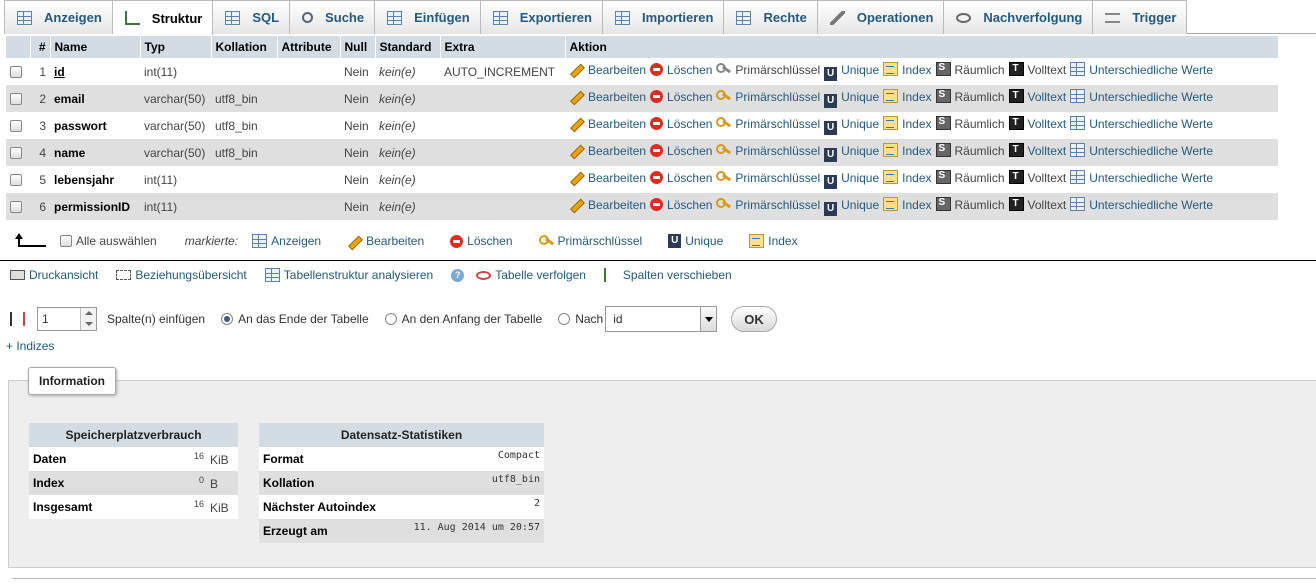  What do you see at coordinates (58, 17) in the screenshot?
I see `tab-anzeigen: Anzeigen` at bounding box center [58, 17].